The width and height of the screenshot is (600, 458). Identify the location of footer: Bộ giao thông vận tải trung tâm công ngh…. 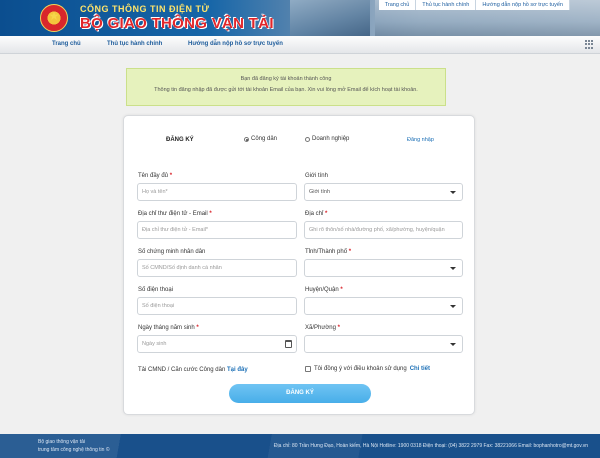
(300, 446).